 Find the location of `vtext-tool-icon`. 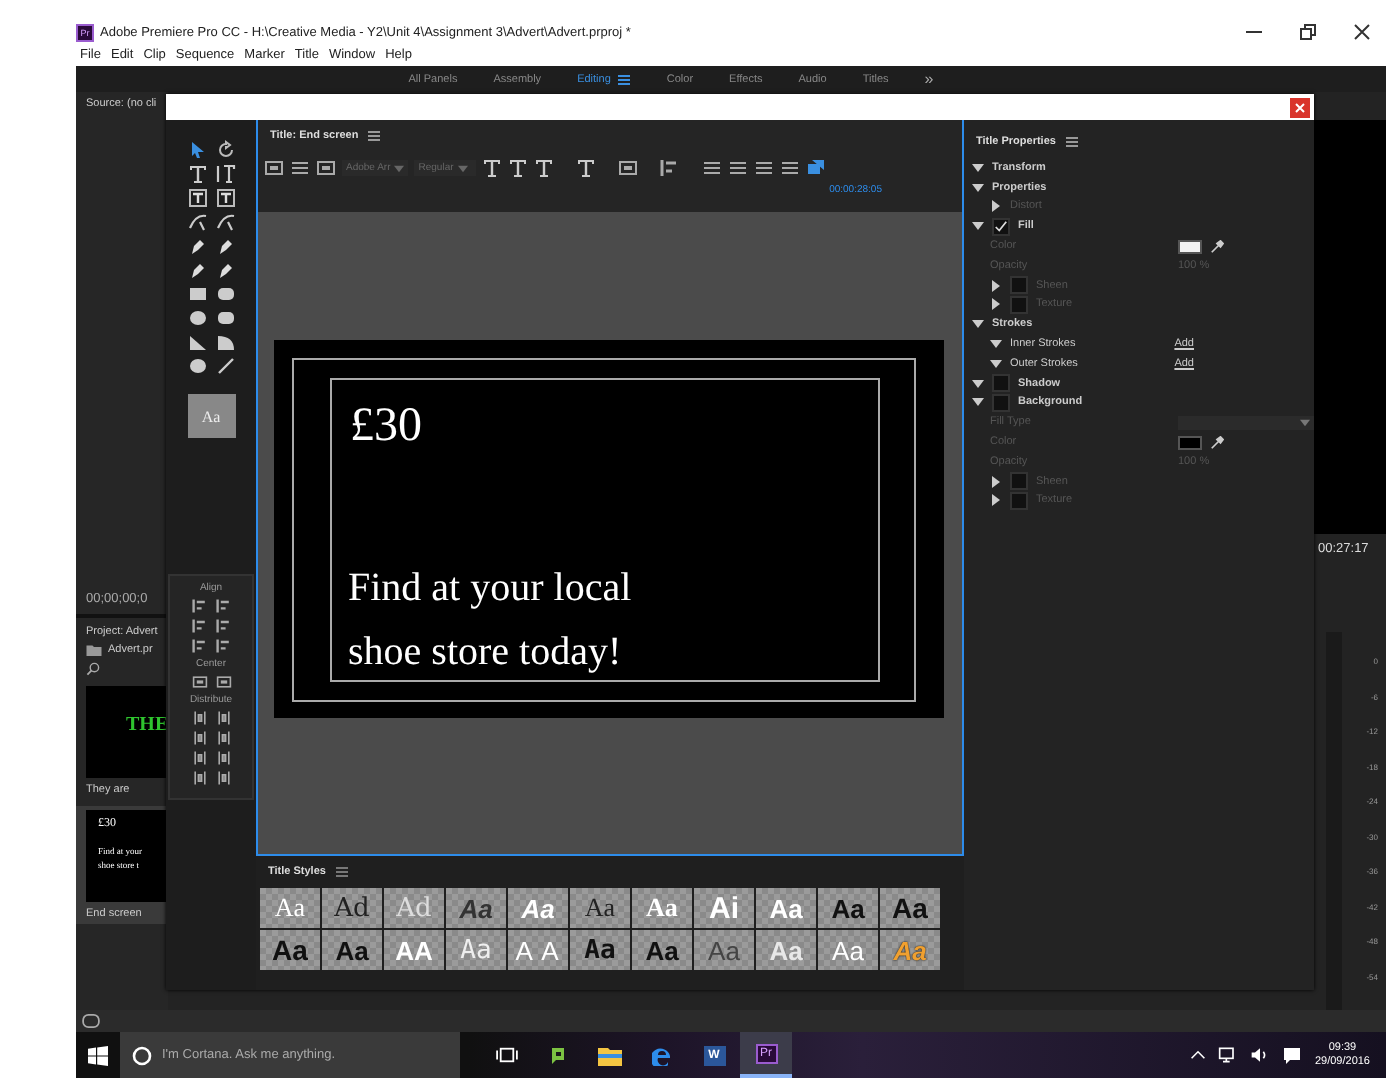

vtext-tool-icon is located at coordinates (225, 174).